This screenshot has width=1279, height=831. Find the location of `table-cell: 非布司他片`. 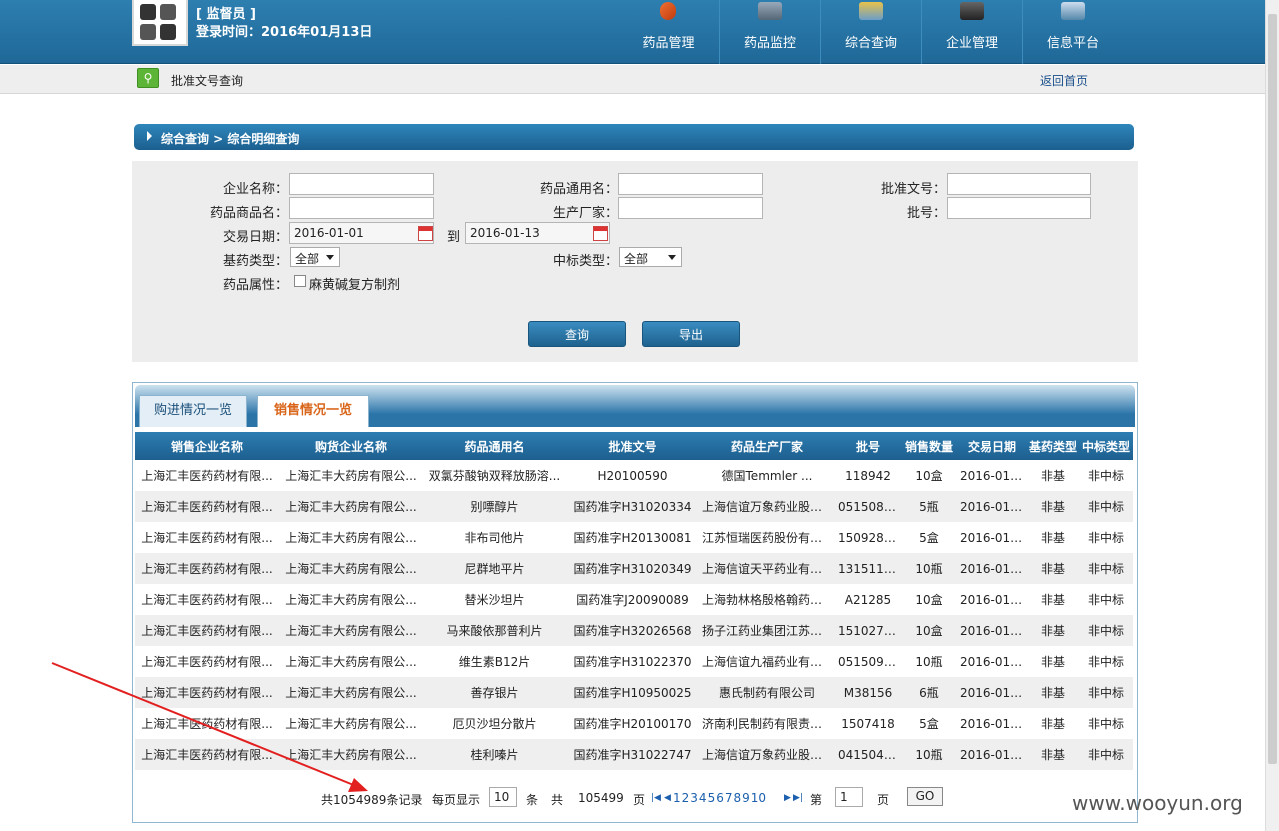

table-cell: 非布司他片 is located at coordinates (494, 537).